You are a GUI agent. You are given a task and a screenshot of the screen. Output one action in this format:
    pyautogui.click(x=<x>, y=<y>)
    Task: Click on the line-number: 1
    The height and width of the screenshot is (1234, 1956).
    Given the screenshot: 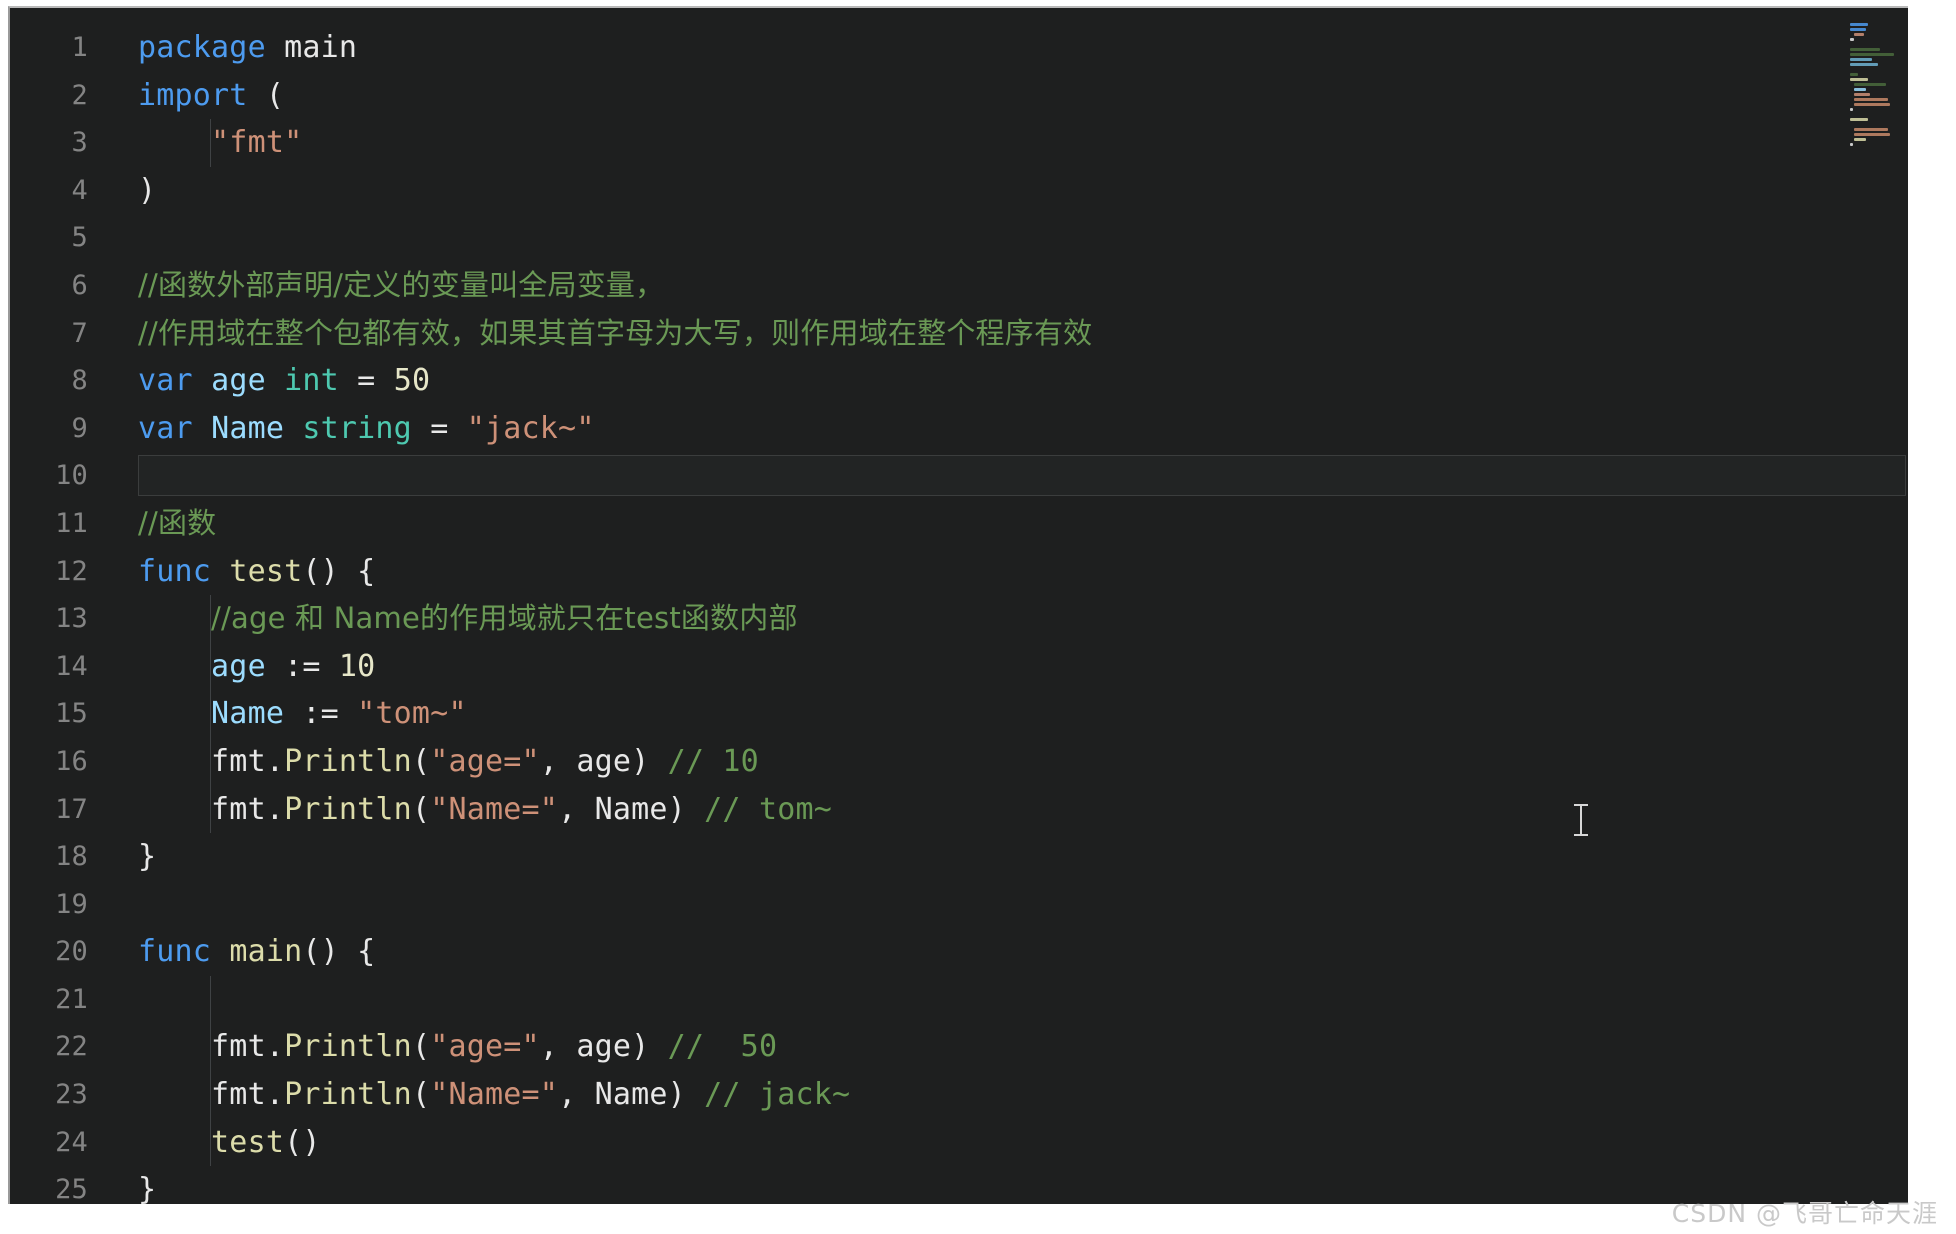 What is the action you would take?
    pyautogui.click(x=79, y=47)
    